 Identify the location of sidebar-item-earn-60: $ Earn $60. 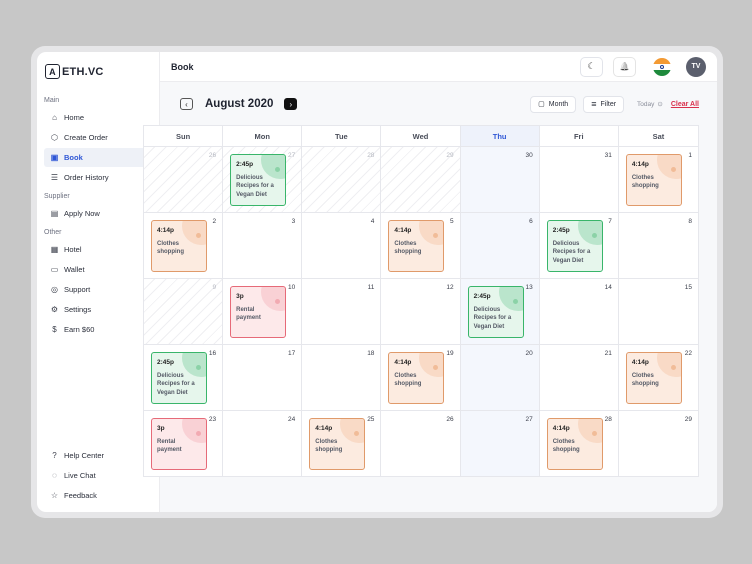
(98, 329).